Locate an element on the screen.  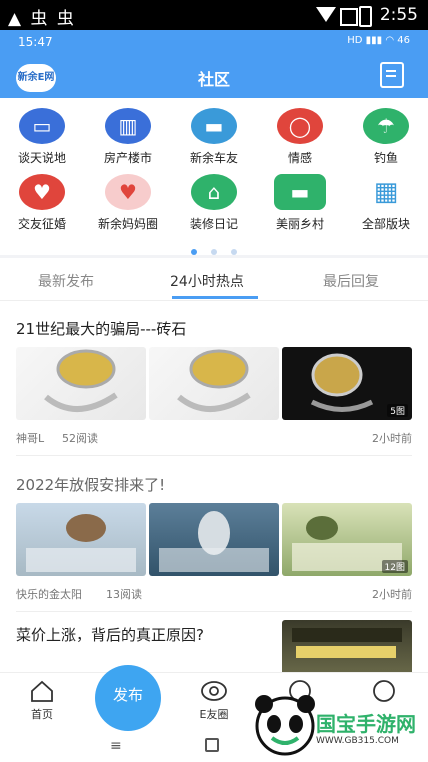
building-icon: ▥ is located at coordinates (128, 126).